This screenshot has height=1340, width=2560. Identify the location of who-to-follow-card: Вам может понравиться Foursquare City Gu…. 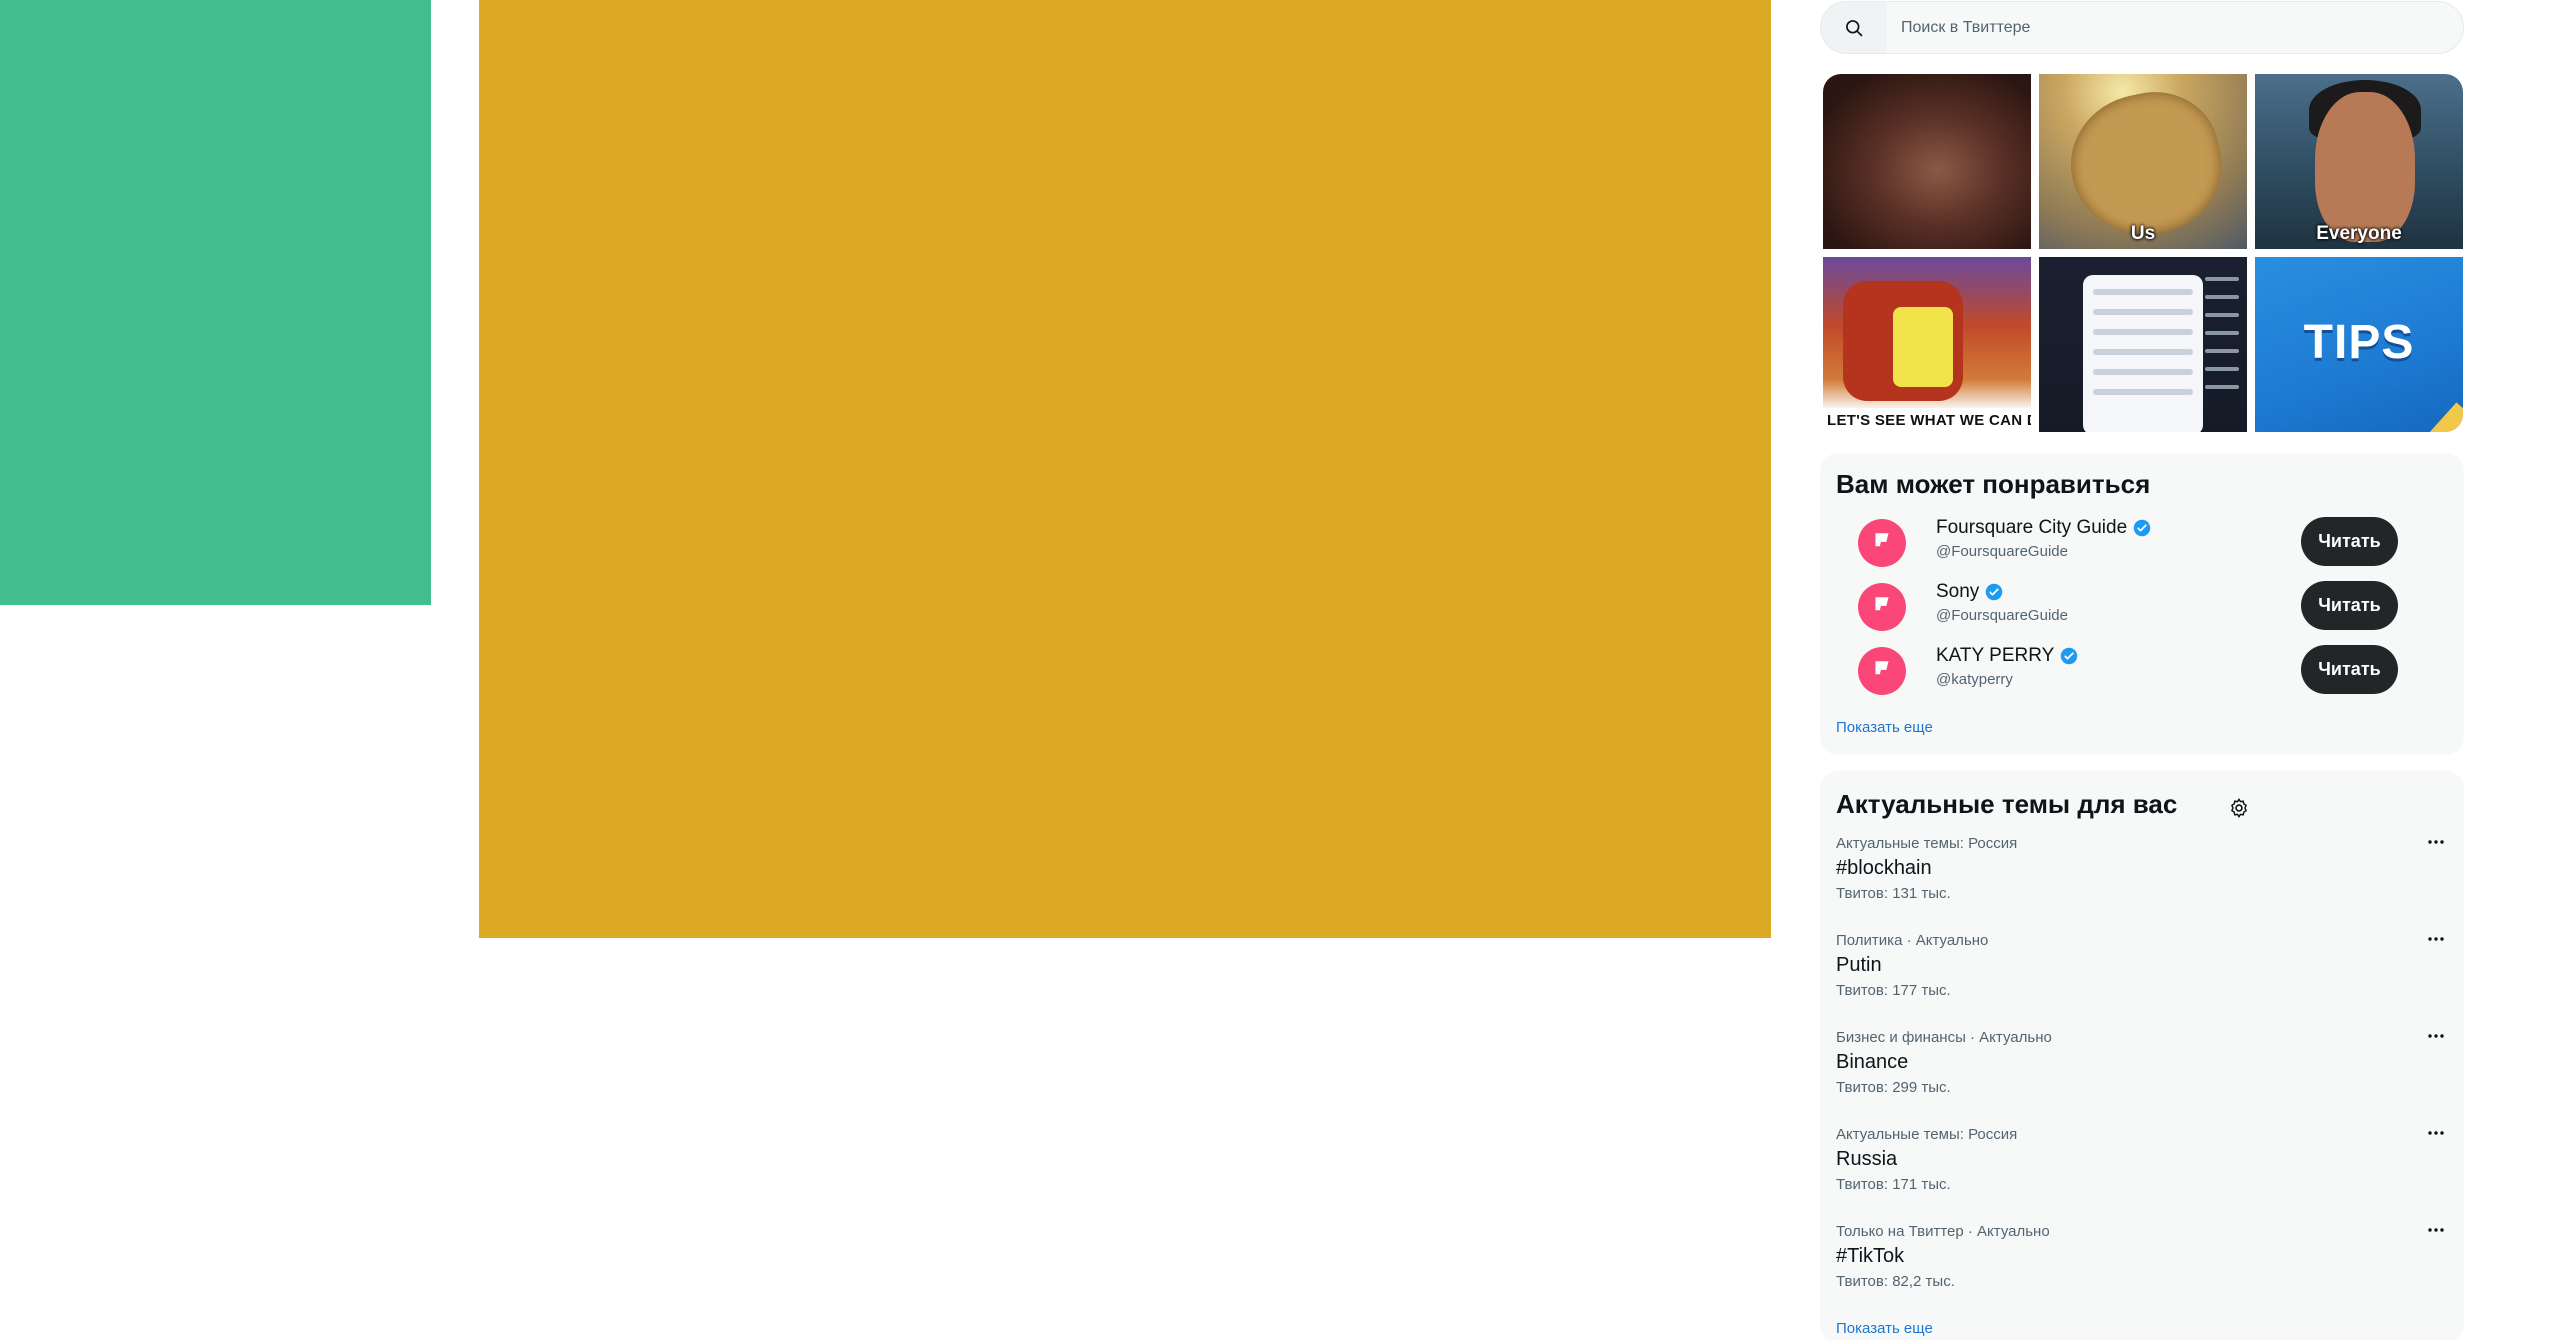
(2142, 604).